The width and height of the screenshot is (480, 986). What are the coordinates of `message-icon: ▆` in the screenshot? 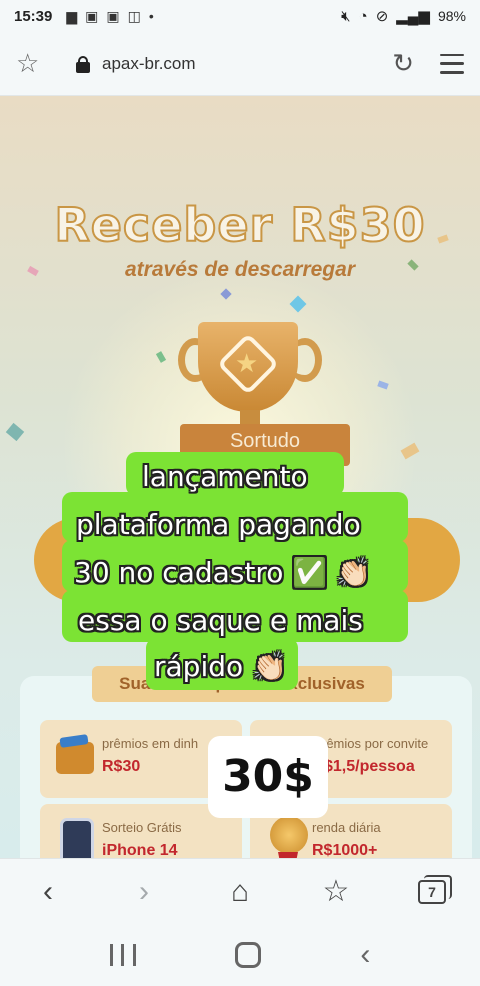 It's located at (72, 15).